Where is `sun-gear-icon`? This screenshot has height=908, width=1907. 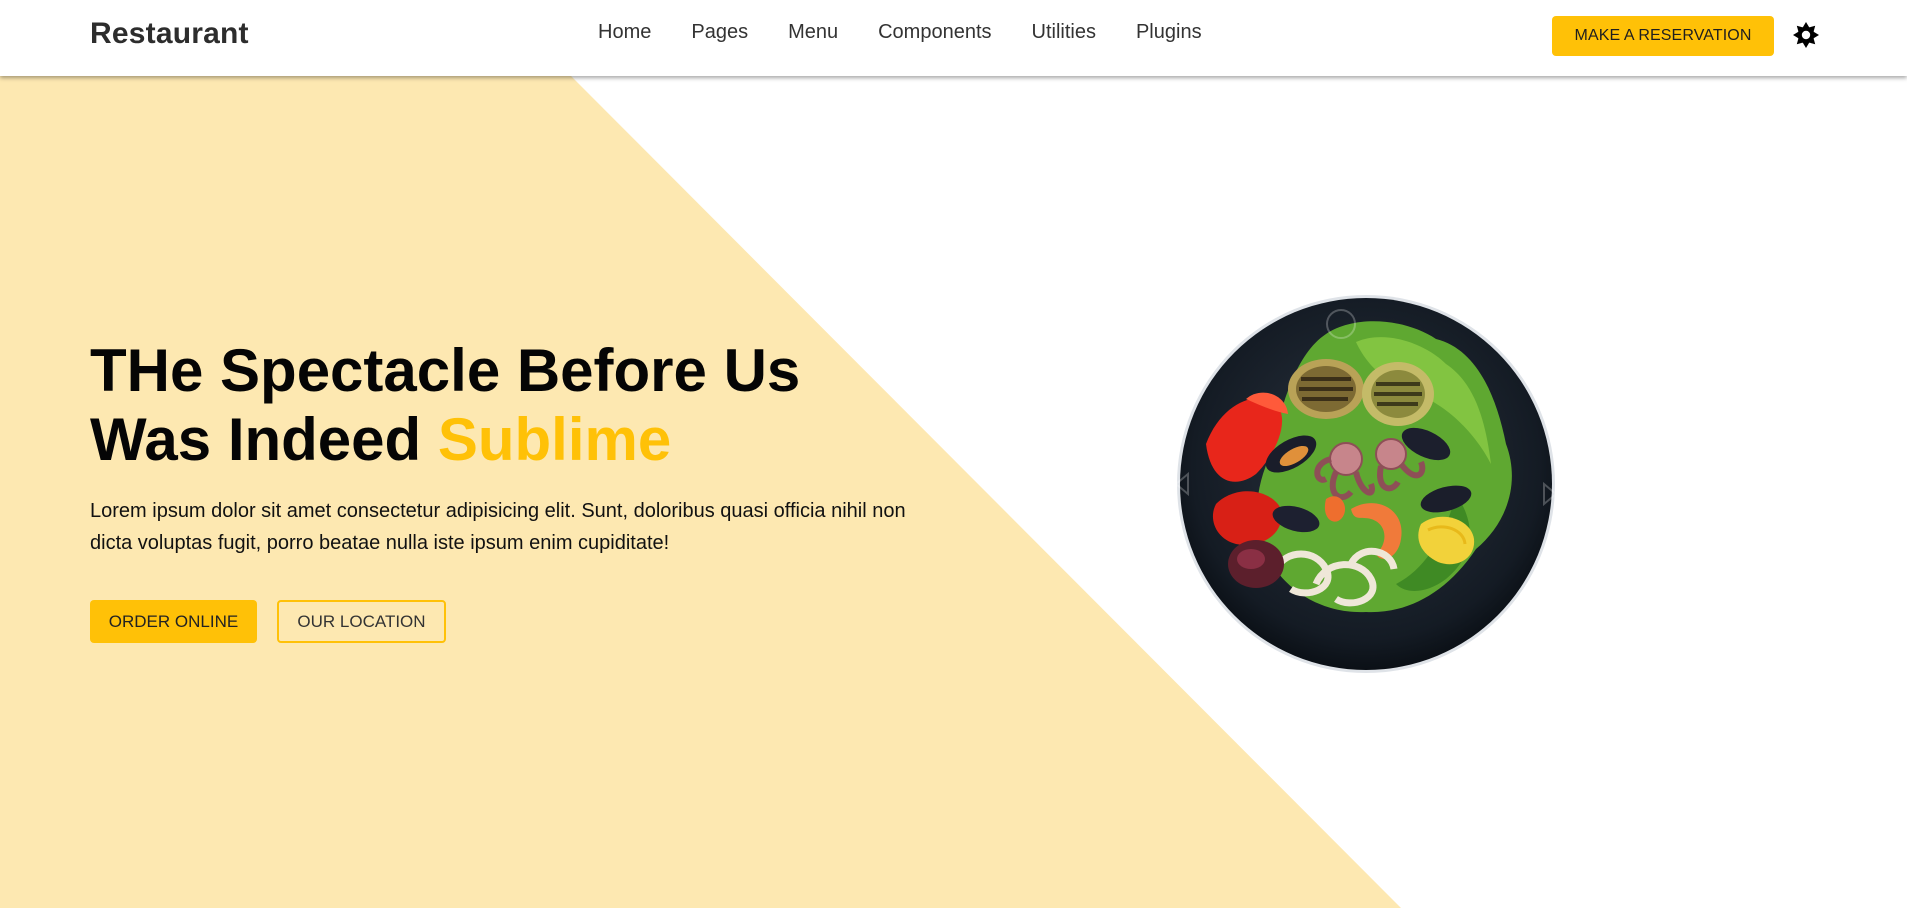 sun-gear-icon is located at coordinates (1806, 35).